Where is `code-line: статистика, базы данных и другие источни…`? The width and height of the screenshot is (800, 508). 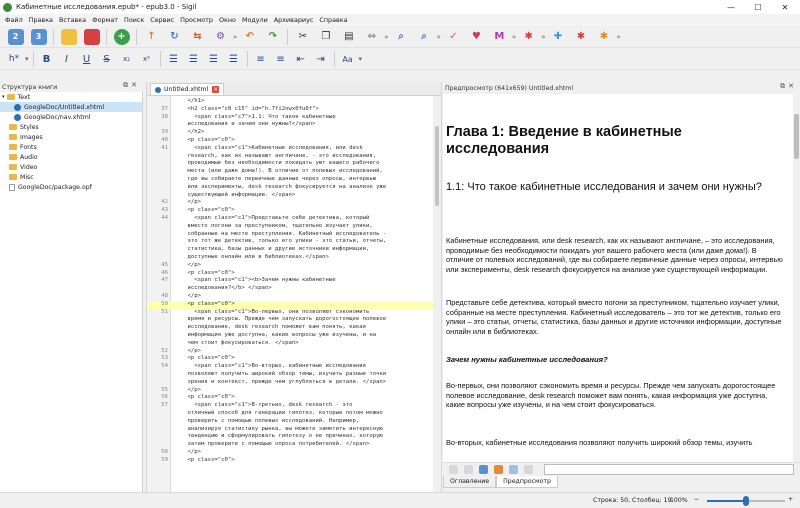
code-line: статистика, базы данных и другие источни… is located at coordinates (294, 250).